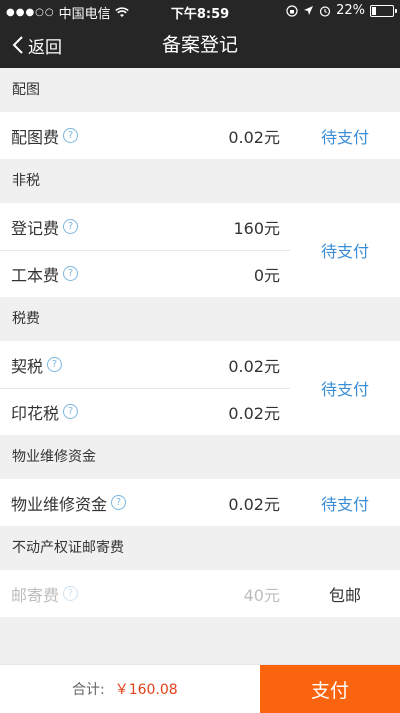 This screenshot has height=713, width=400. I want to click on chevron-left-icon, so click(17, 45).